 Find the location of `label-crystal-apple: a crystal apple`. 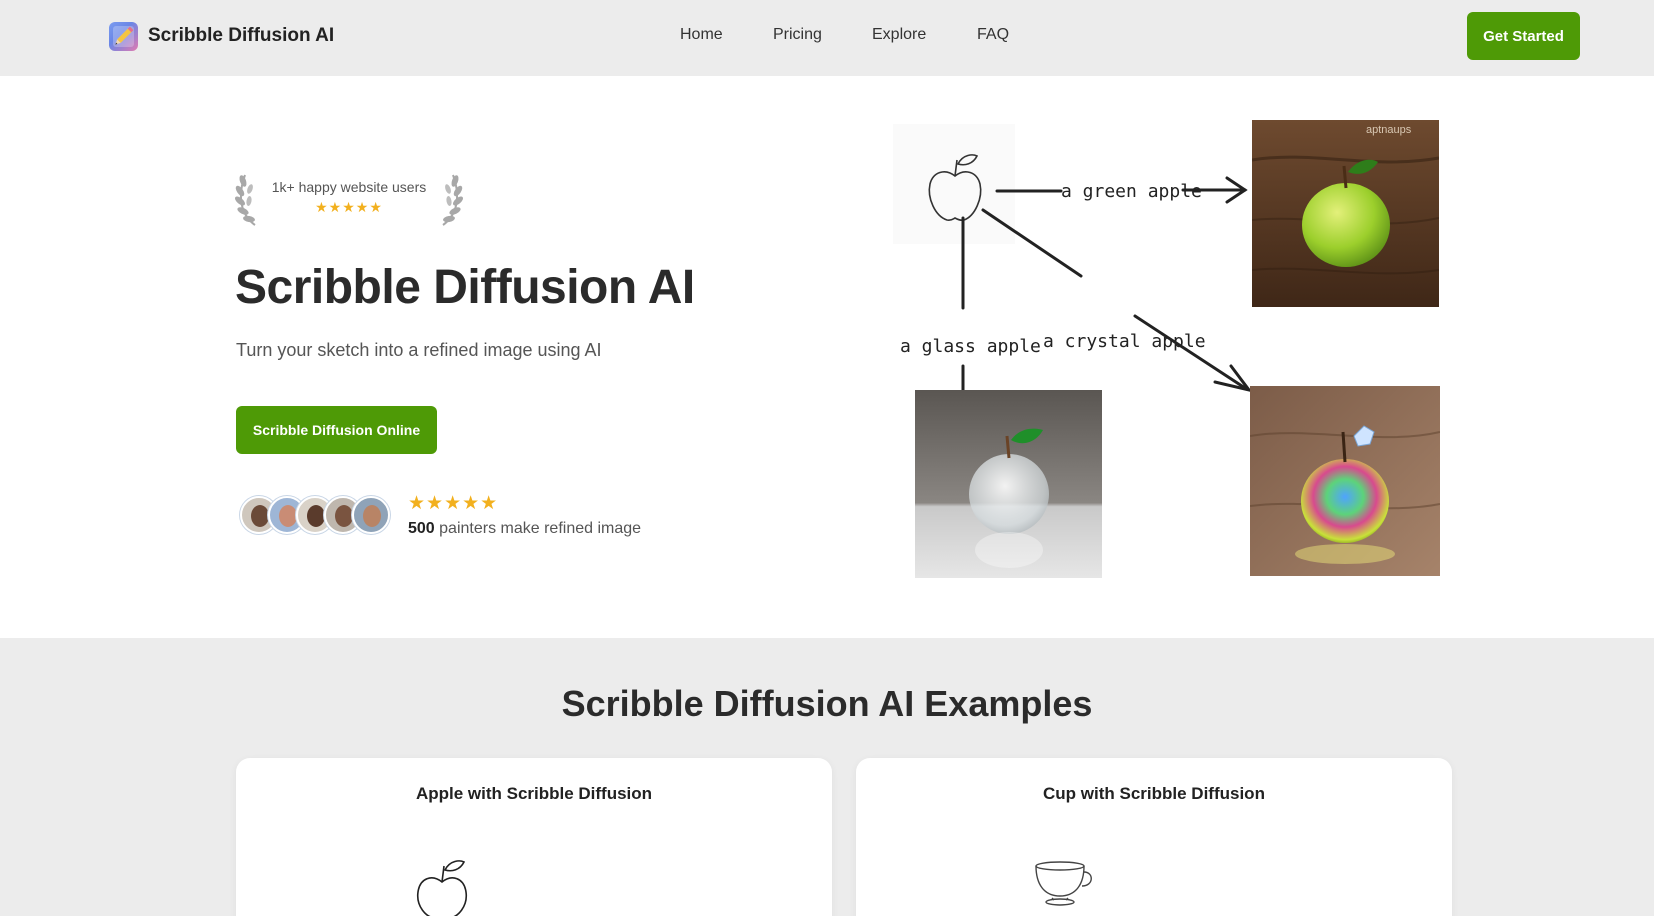

label-crystal-apple: a crystal apple is located at coordinates (1124, 341).